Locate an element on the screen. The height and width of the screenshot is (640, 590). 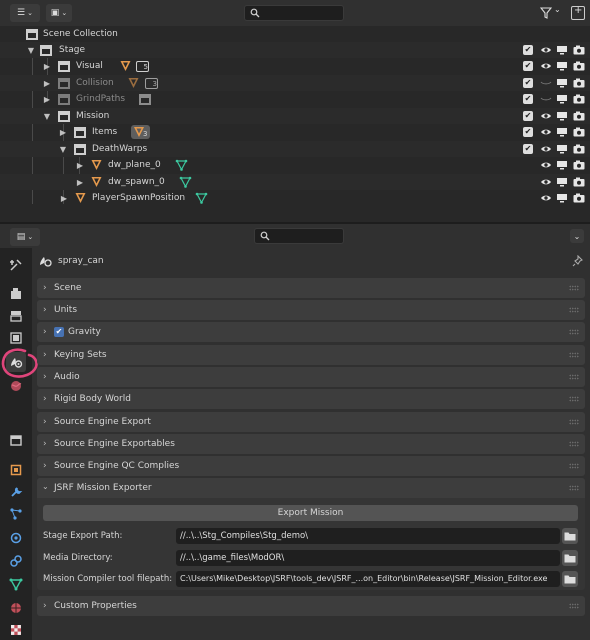
outliner-row-mission: ▼ Mission ✔ is located at coordinates (295, 116).